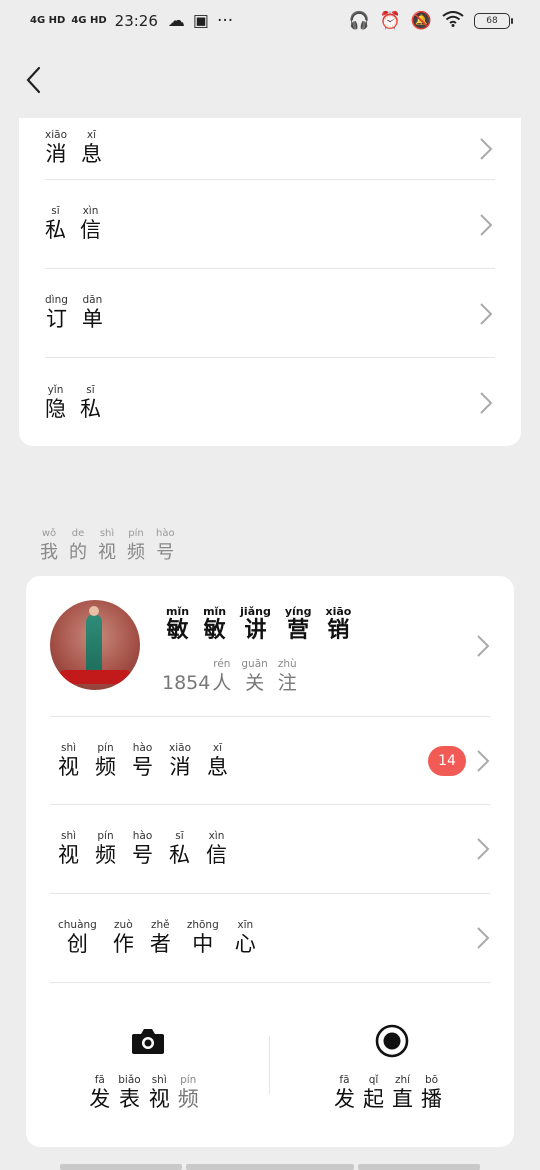 The height and width of the screenshot is (1170, 540). What do you see at coordinates (338, 630) in the screenshot?
I see `hanzi: 销` at bounding box center [338, 630].